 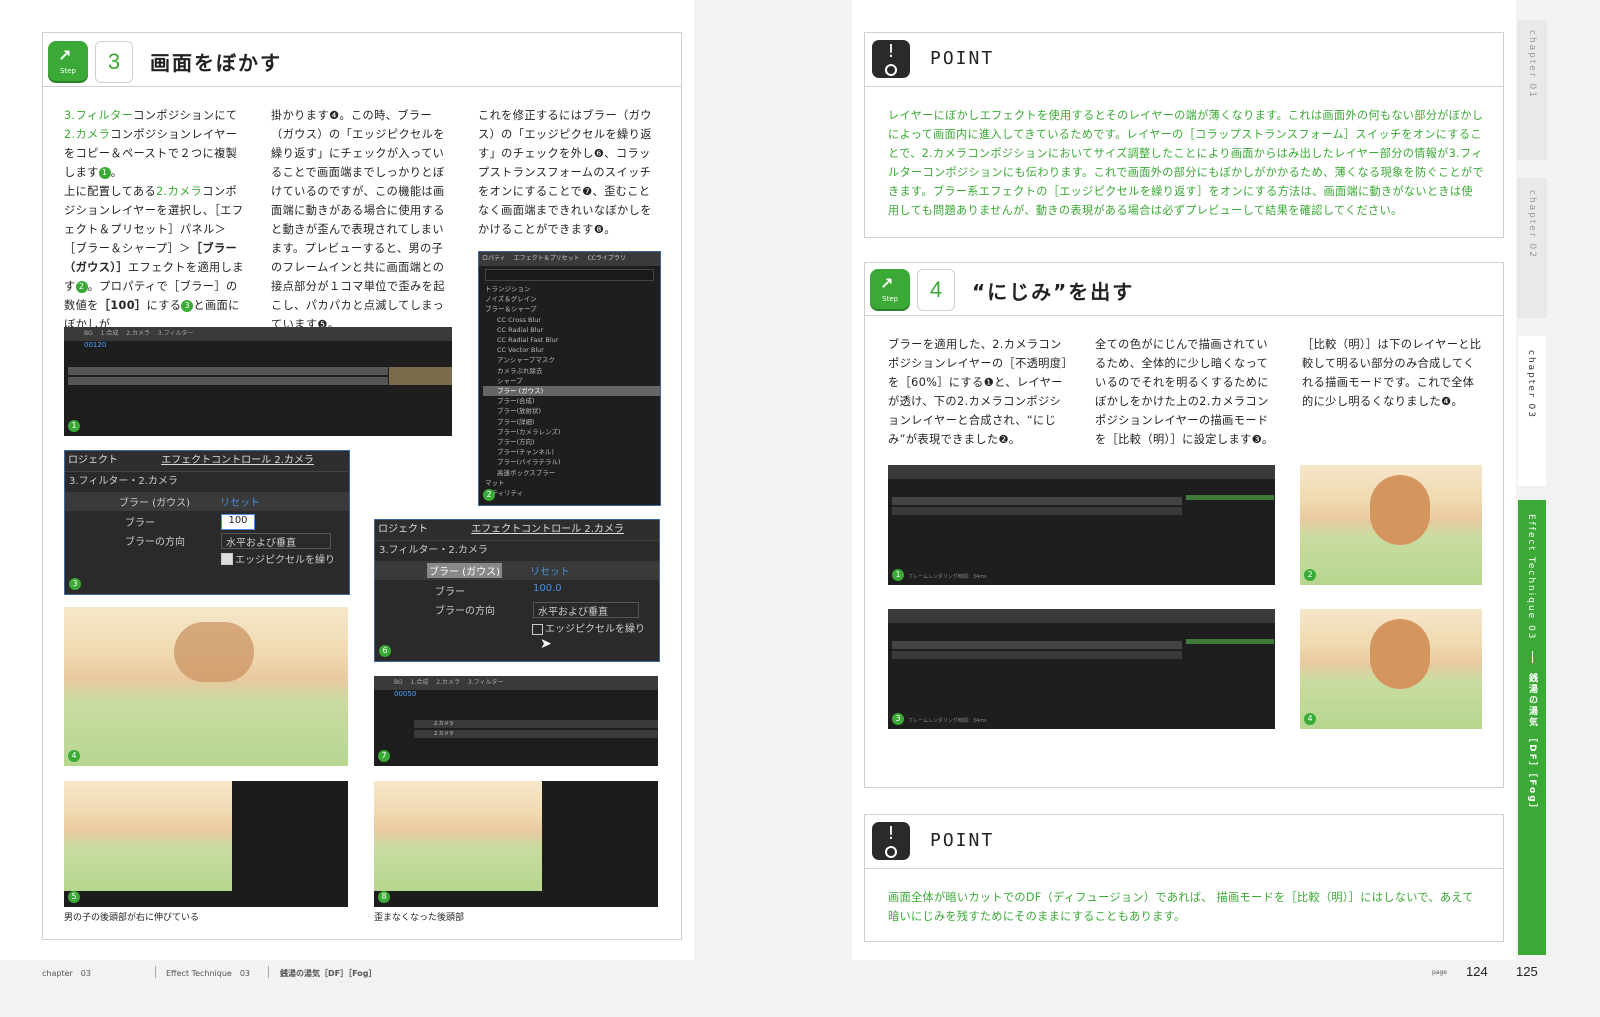 I want to click on side-tab-chapter-03: chapter 03, so click(x=1532, y=411).